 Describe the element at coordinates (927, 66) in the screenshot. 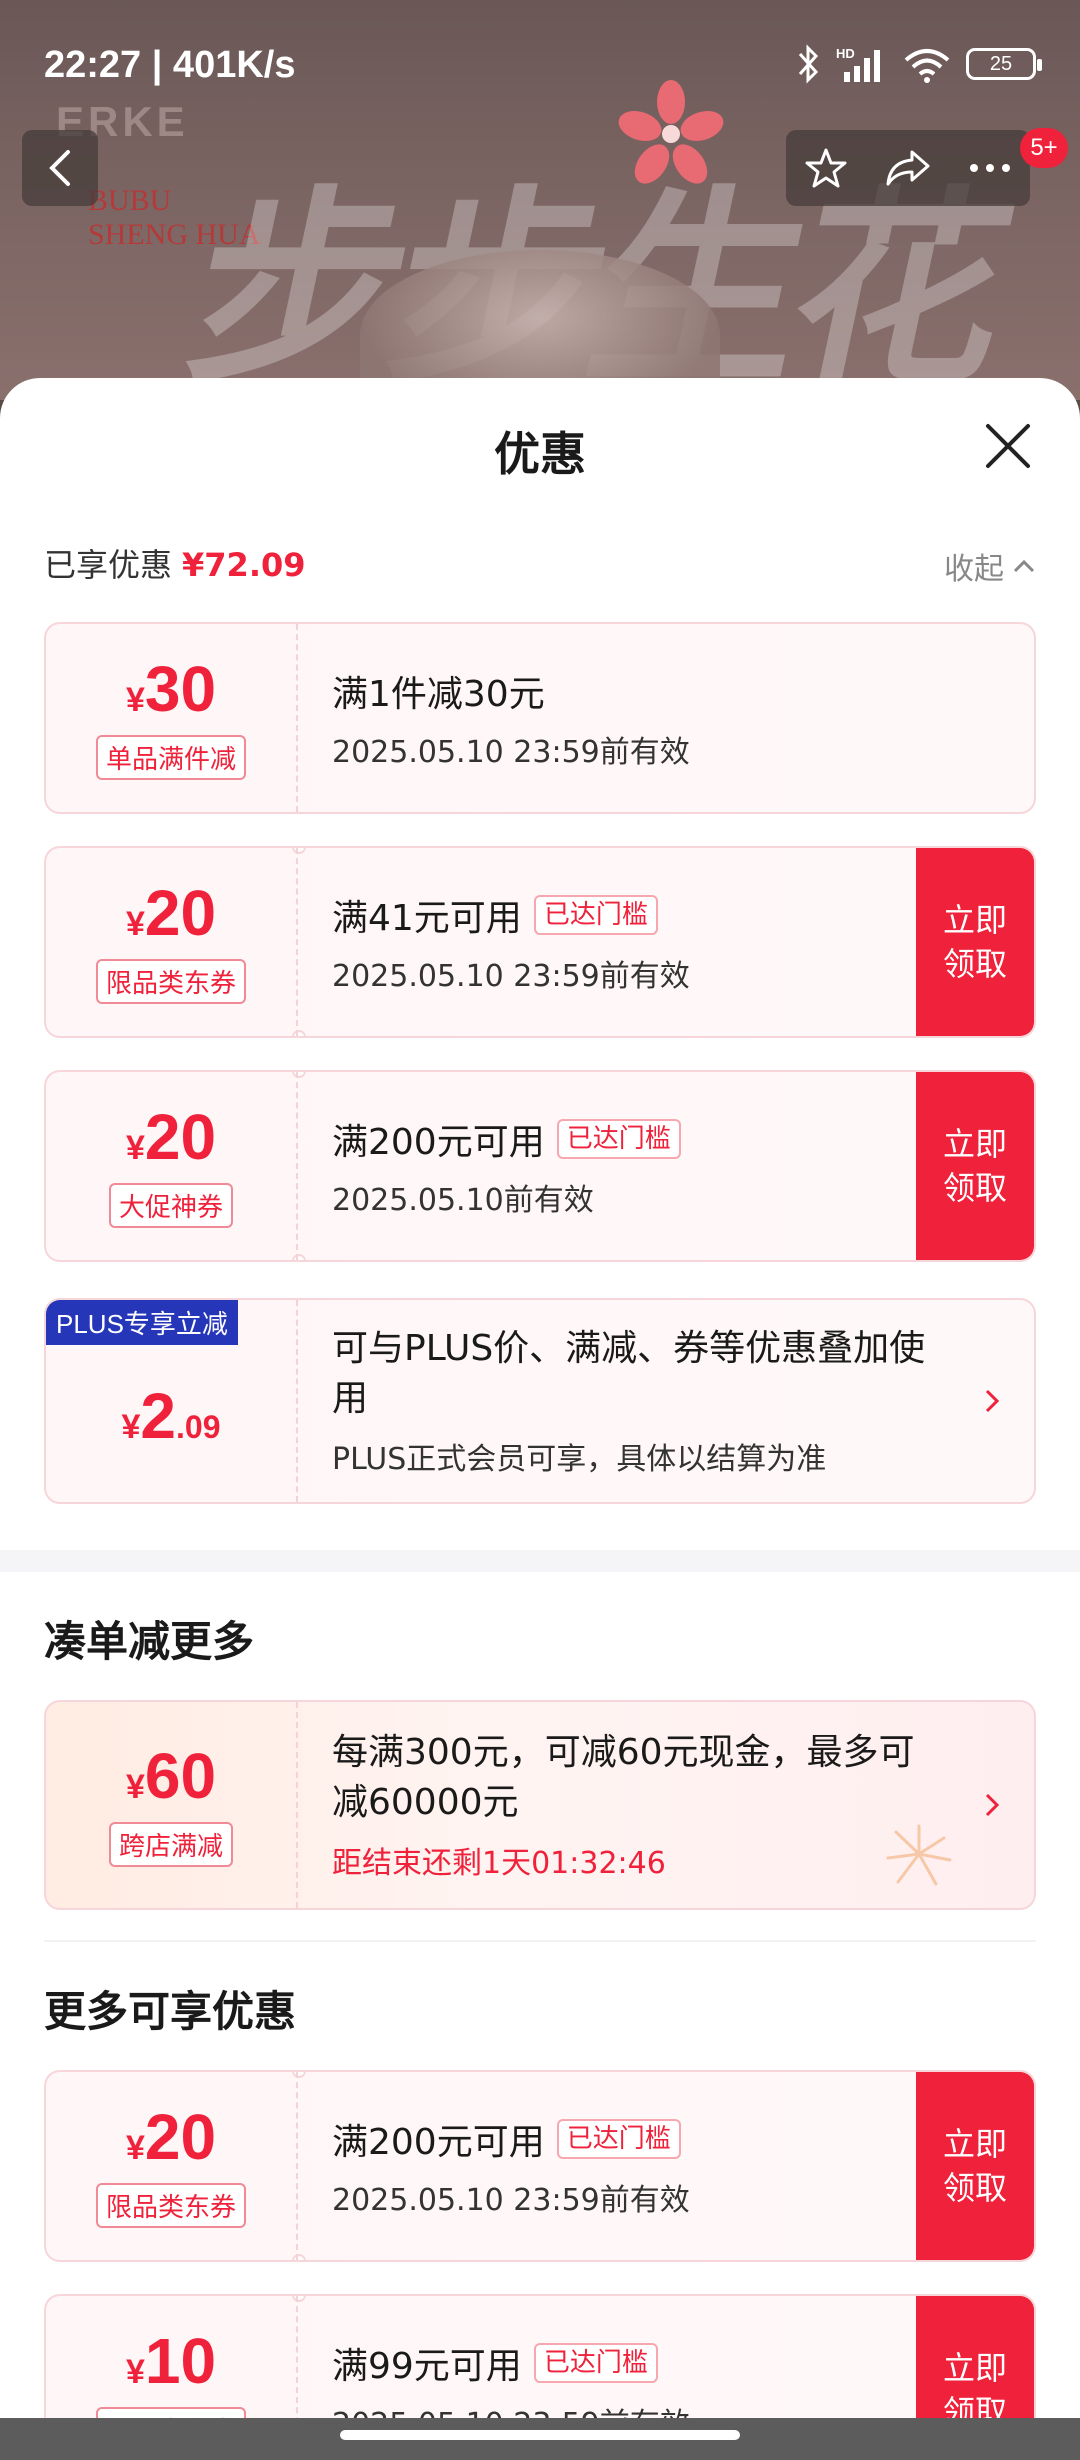

I see `wifi-icon` at that location.